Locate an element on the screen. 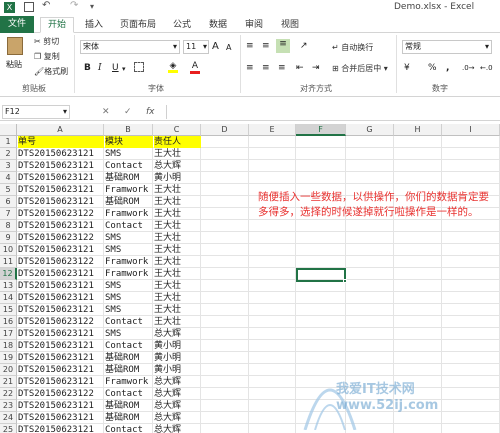 This screenshot has width=500, height=433. align-left-icon: ≡ is located at coordinates (250, 68).